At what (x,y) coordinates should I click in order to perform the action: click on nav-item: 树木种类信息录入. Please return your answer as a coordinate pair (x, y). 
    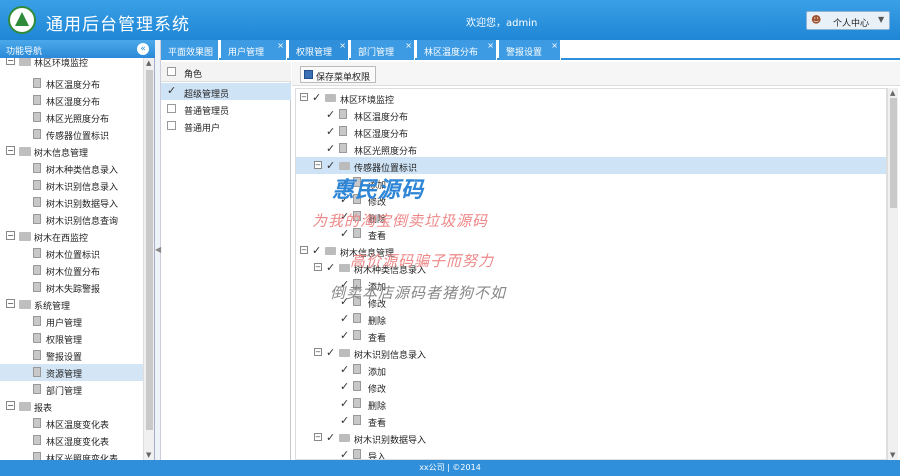
    Looking at the image, I should click on (71, 168).